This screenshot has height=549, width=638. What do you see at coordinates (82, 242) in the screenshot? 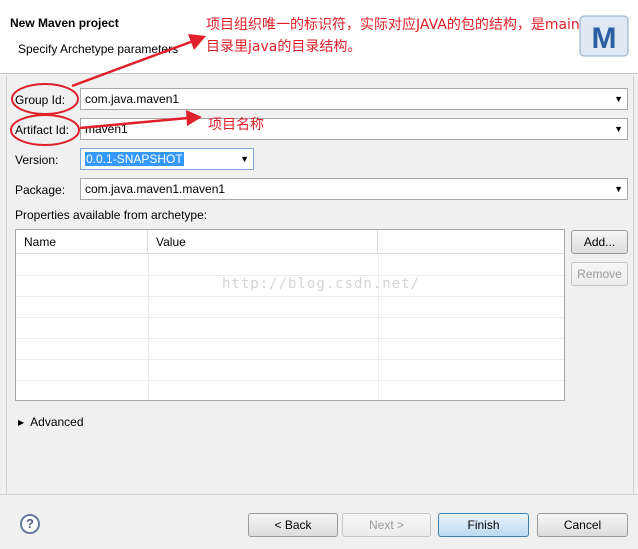
I see `column-header-name: Name` at bounding box center [82, 242].